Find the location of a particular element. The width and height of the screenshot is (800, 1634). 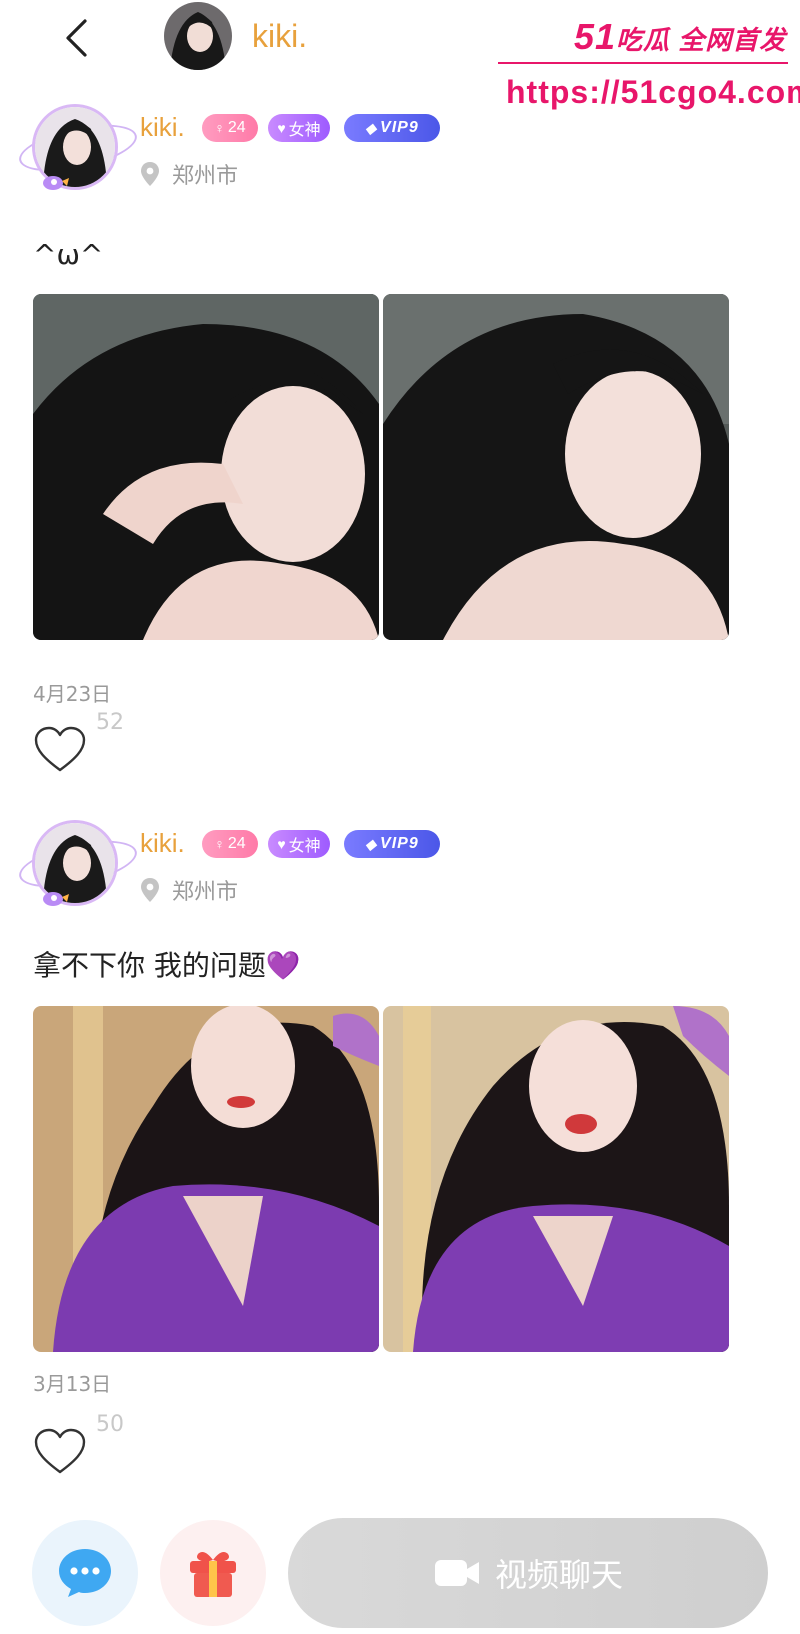

watermark-brand: 51吃瓜 全网首发 is located at coordinates (680, 37).